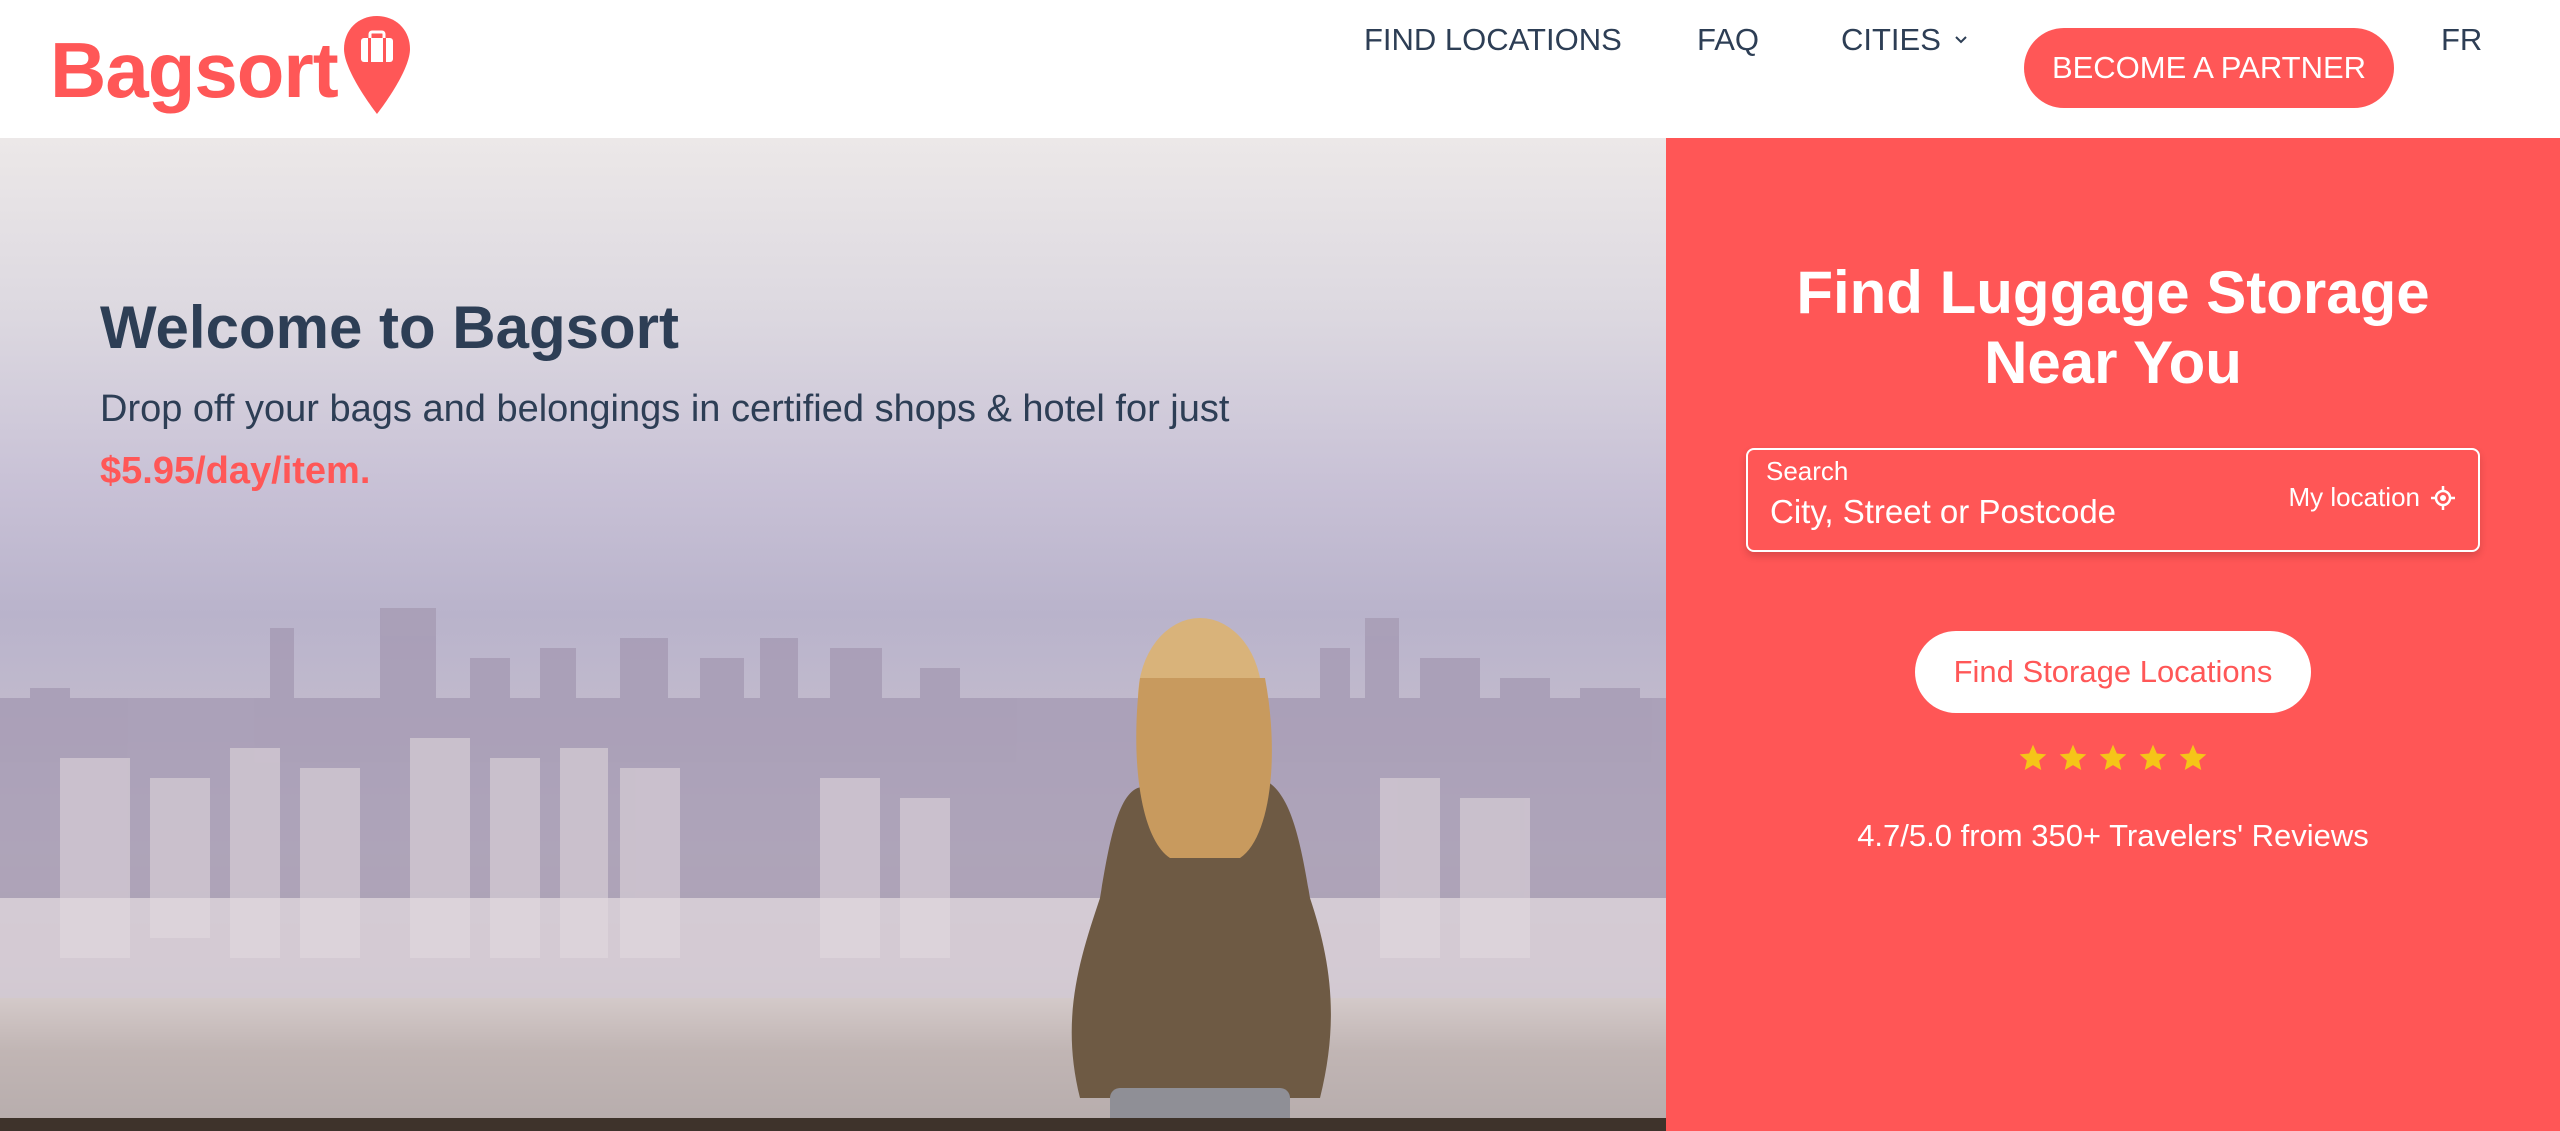 The image size is (2560, 1131). What do you see at coordinates (1961, 40) in the screenshot?
I see `chevron-down-icon` at bounding box center [1961, 40].